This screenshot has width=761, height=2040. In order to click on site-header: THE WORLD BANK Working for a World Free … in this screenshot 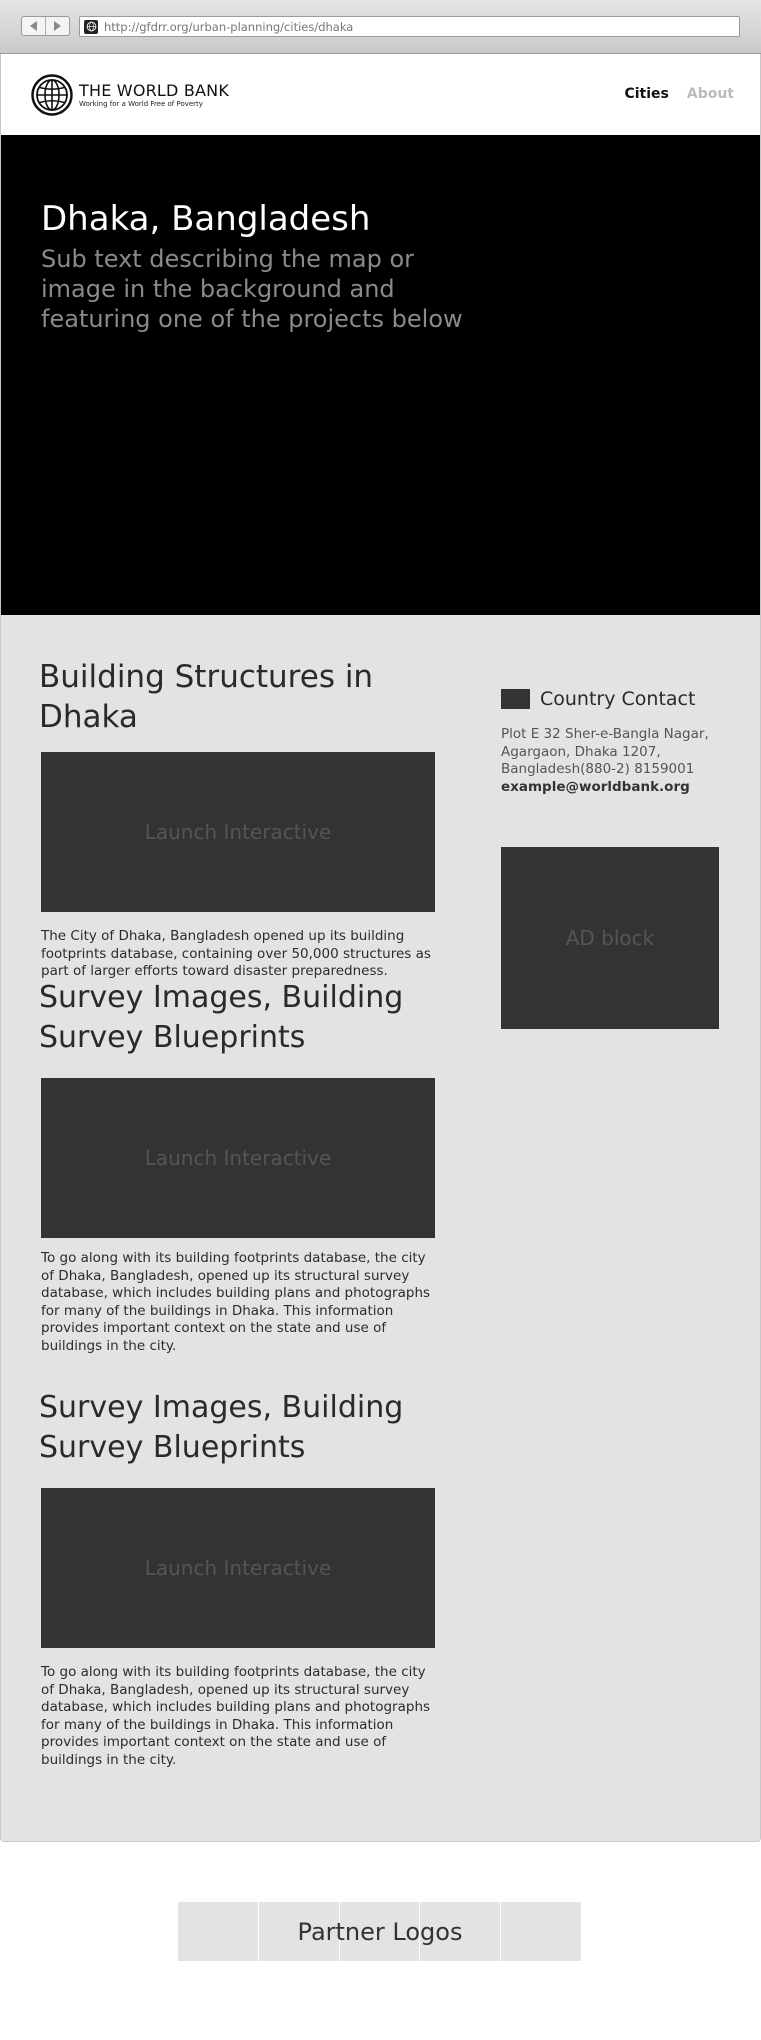, I will do `click(380, 94)`.